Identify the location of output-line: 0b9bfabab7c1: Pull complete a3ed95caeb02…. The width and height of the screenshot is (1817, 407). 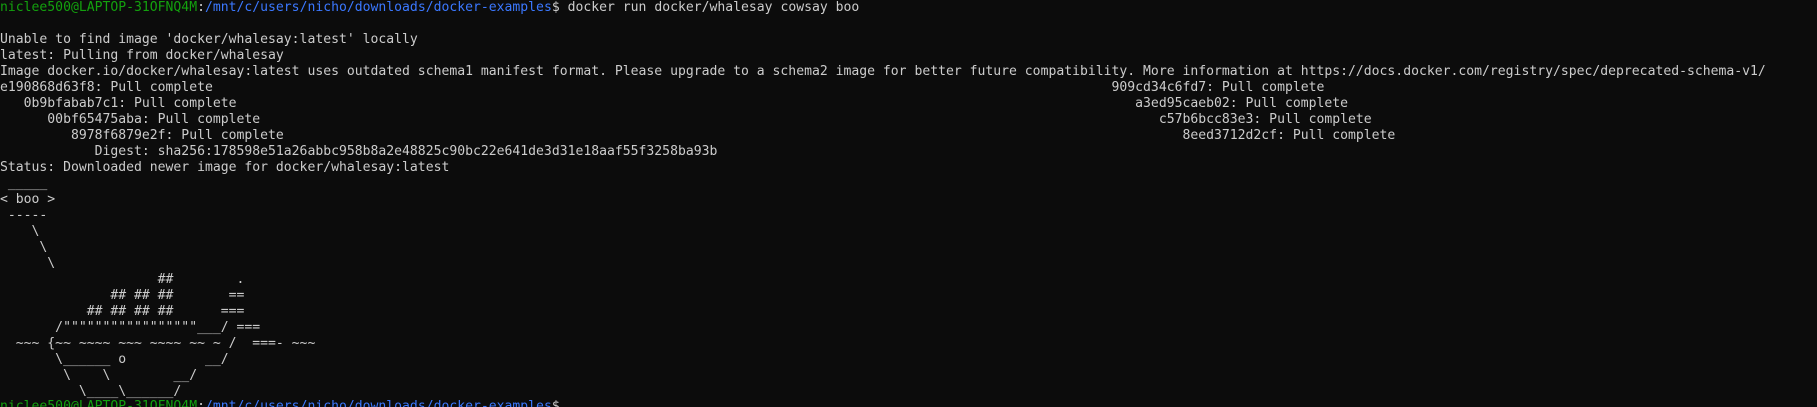
(674, 103).